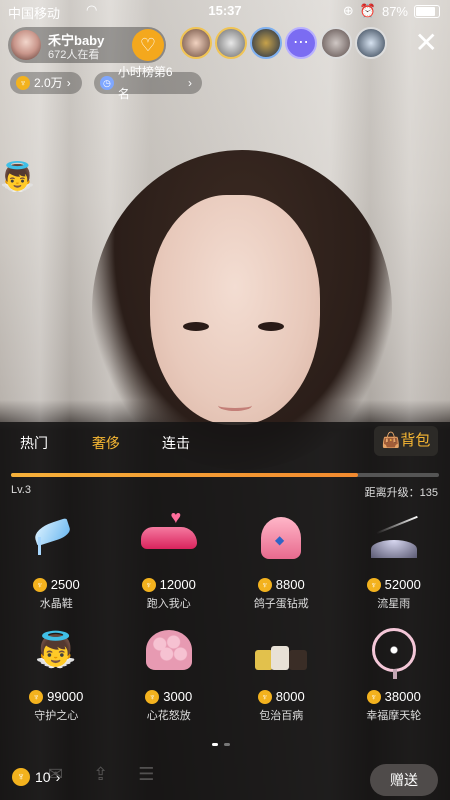 The height and width of the screenshot is (800, 450). I want to click on streamer-mouth, so click(235, 405).